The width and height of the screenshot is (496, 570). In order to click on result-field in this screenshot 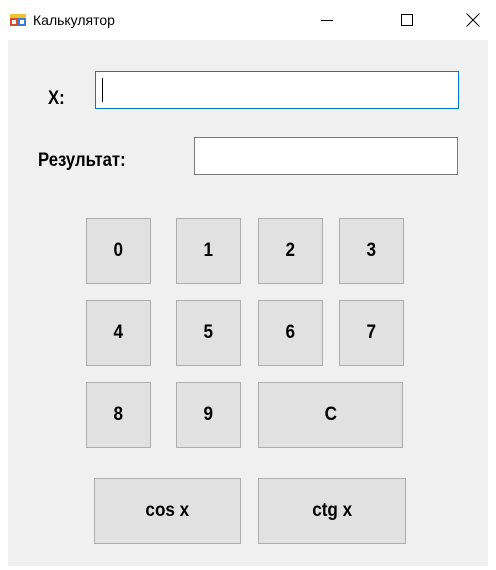, I will do `click(326, 156)`.